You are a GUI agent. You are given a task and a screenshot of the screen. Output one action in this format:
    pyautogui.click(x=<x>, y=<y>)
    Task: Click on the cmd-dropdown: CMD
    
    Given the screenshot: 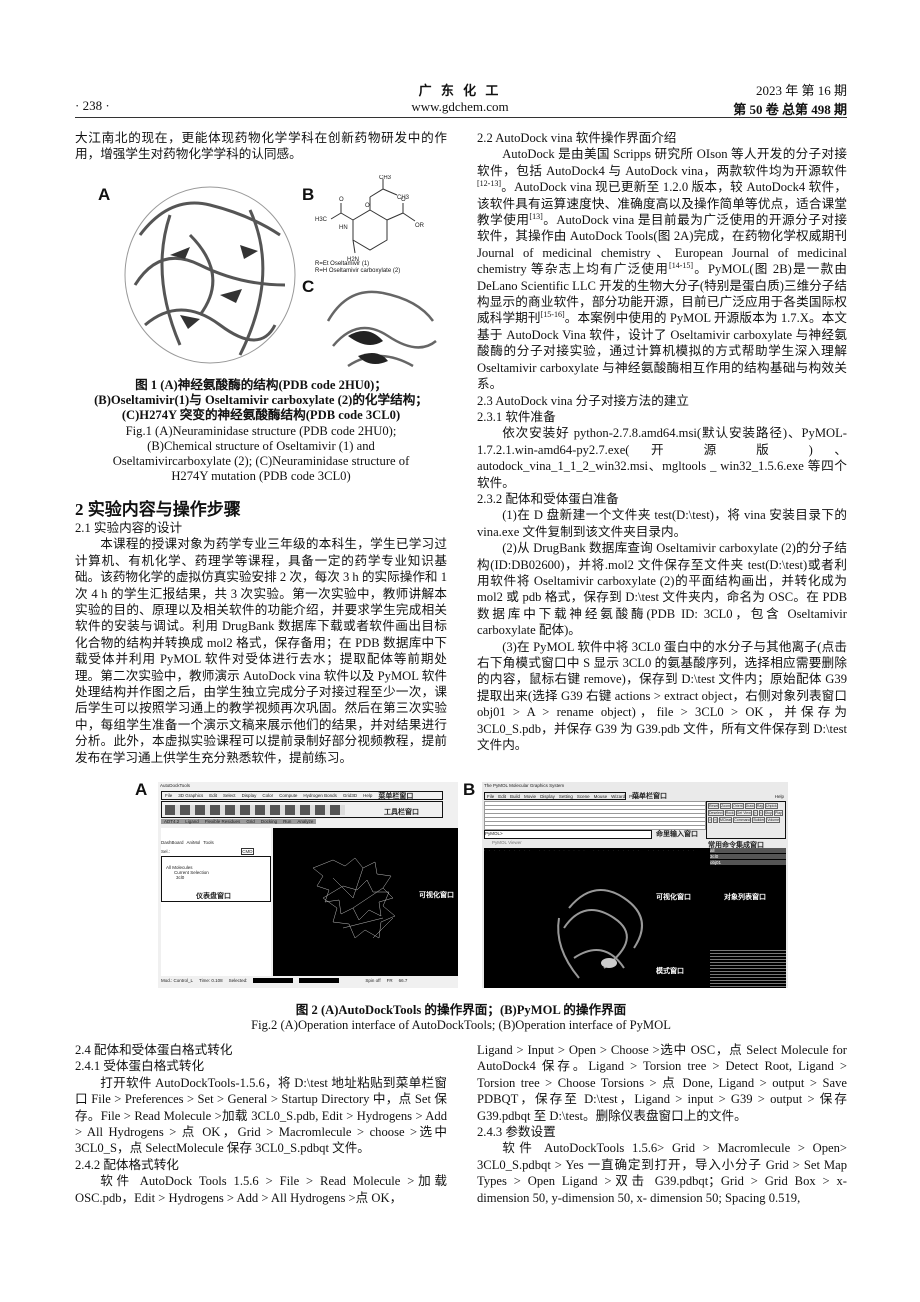 What is the action you would take?
    pyautogui.click(x=247, y=851)
    